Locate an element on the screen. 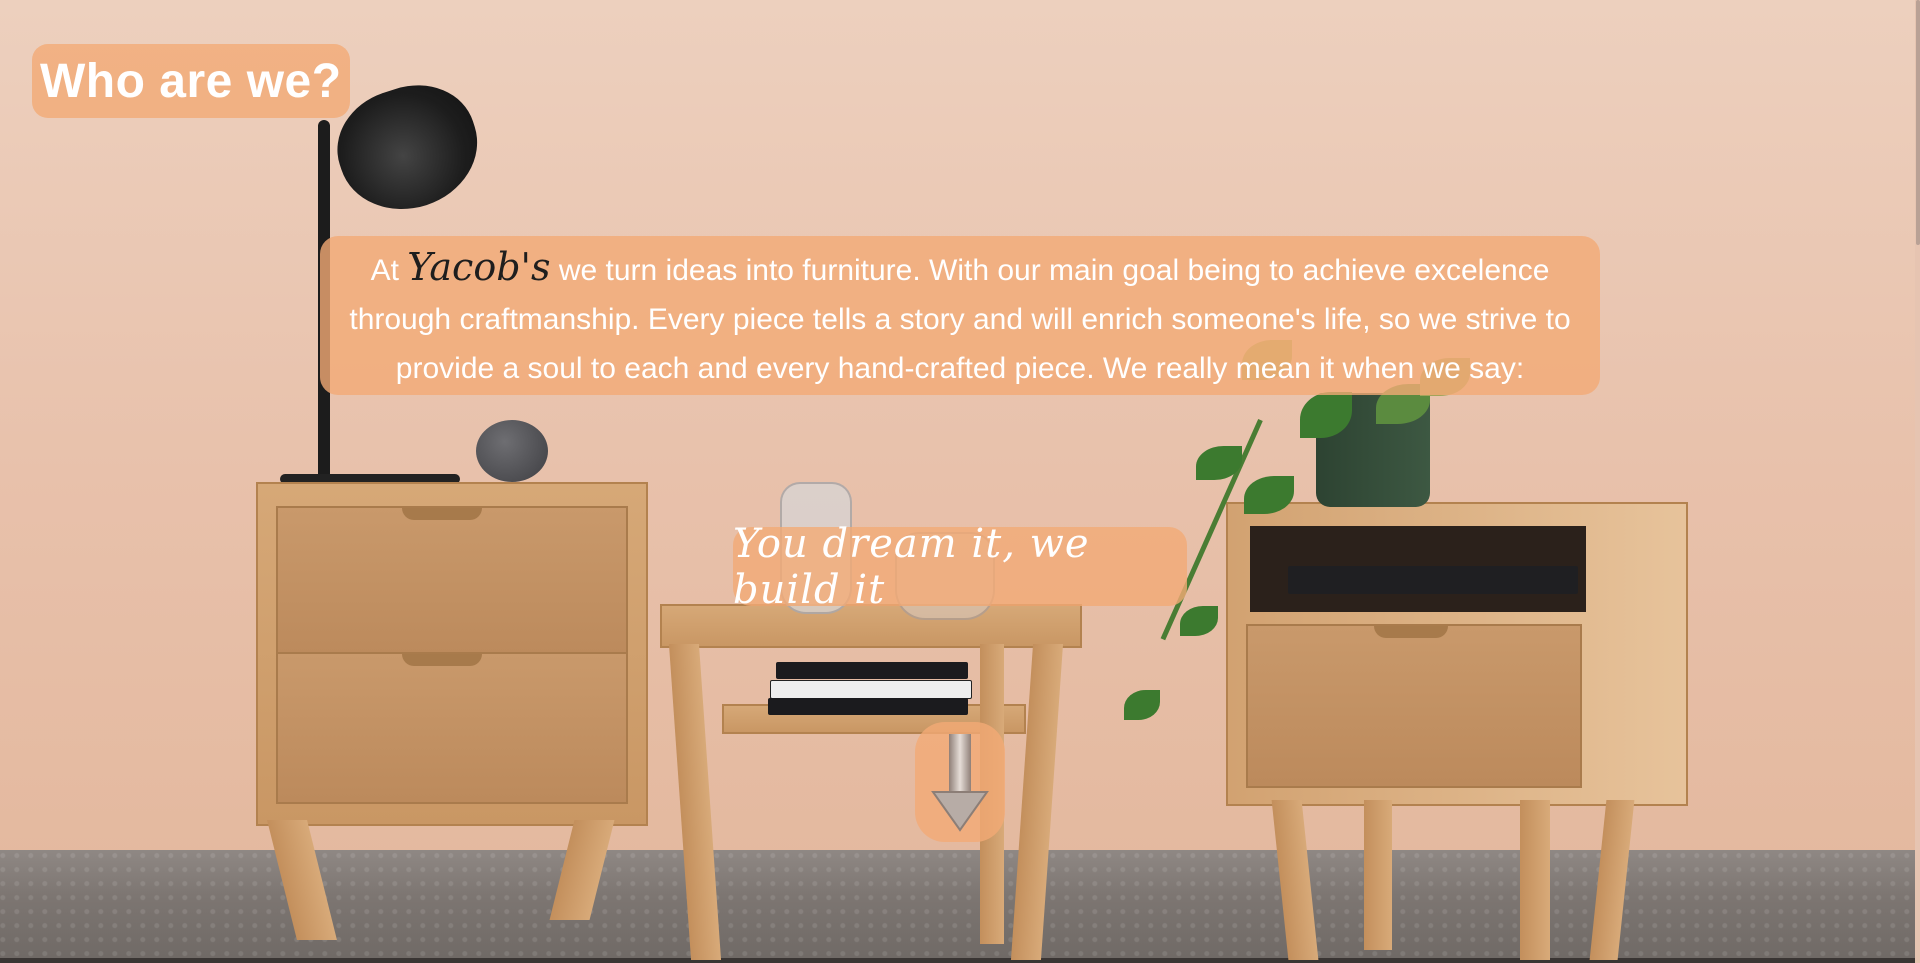 Image resolution: width=1920 pixels, height=963 pixels. scroll-down-button is located at coordinates (960, 782).